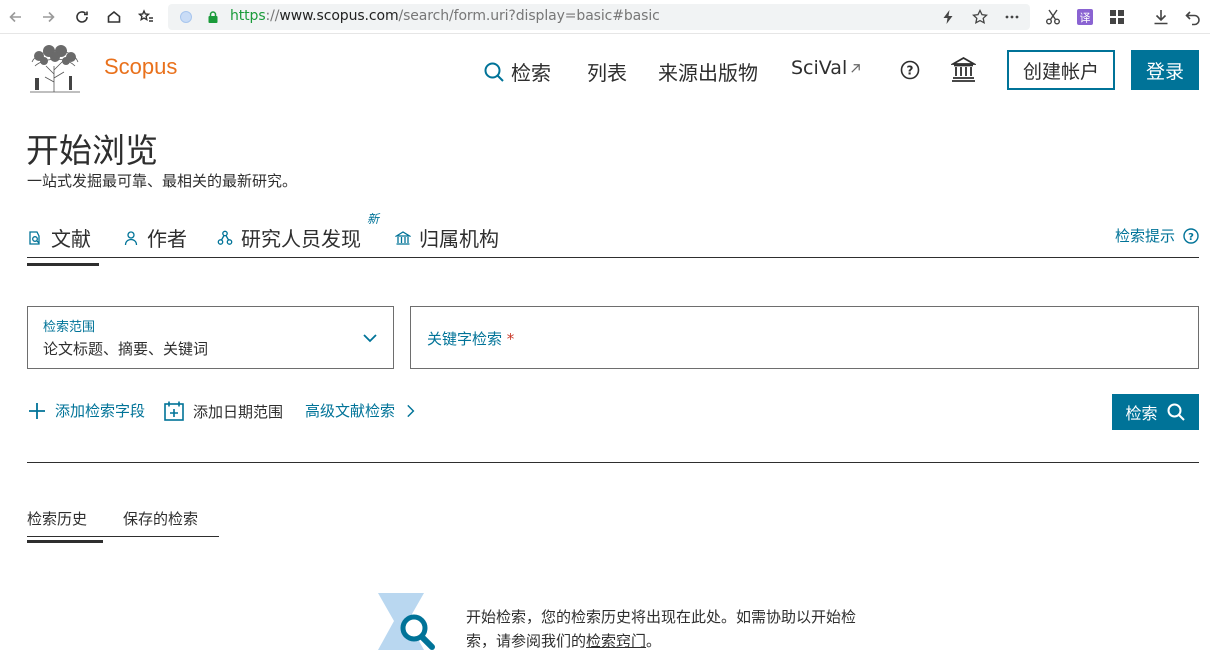 The height and width of the screenshot is (650, 1210). Describe the element at coordinates (140, 67) in the screenshot. I see `brand-name: Scopus` at that location.